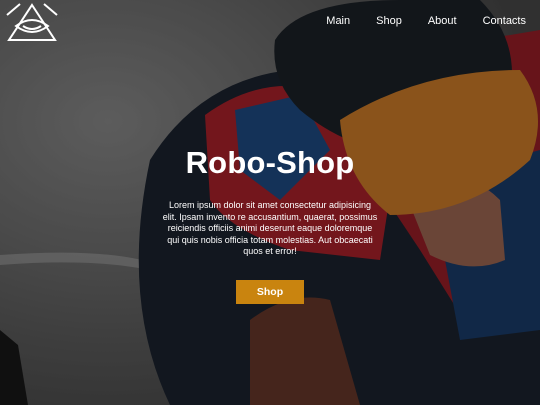 The width and height of the screenshot is (540, 405). Describe the element at coordinates (413, 21) in the screenshot. I see `main-nav: Main Shop About Contacts` at that location.